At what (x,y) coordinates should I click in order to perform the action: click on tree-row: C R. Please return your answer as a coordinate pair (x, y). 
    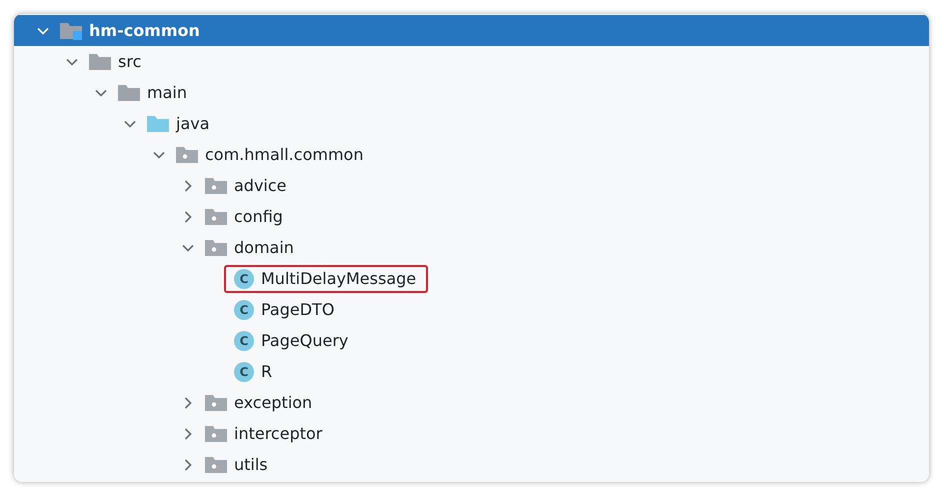
    Looking at the image, I should click on (471, 371).